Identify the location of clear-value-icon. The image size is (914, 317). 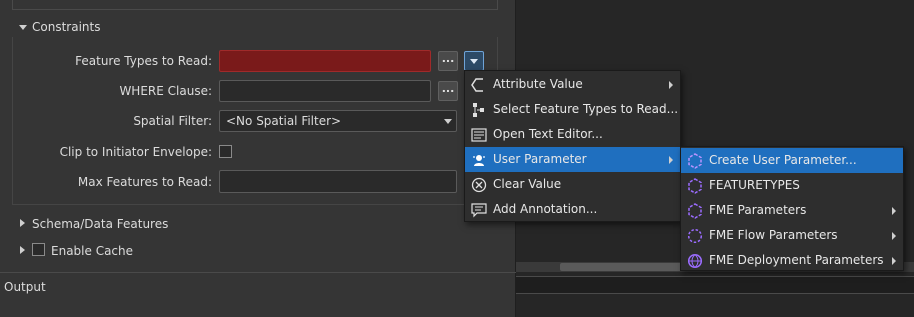
(479, 185).